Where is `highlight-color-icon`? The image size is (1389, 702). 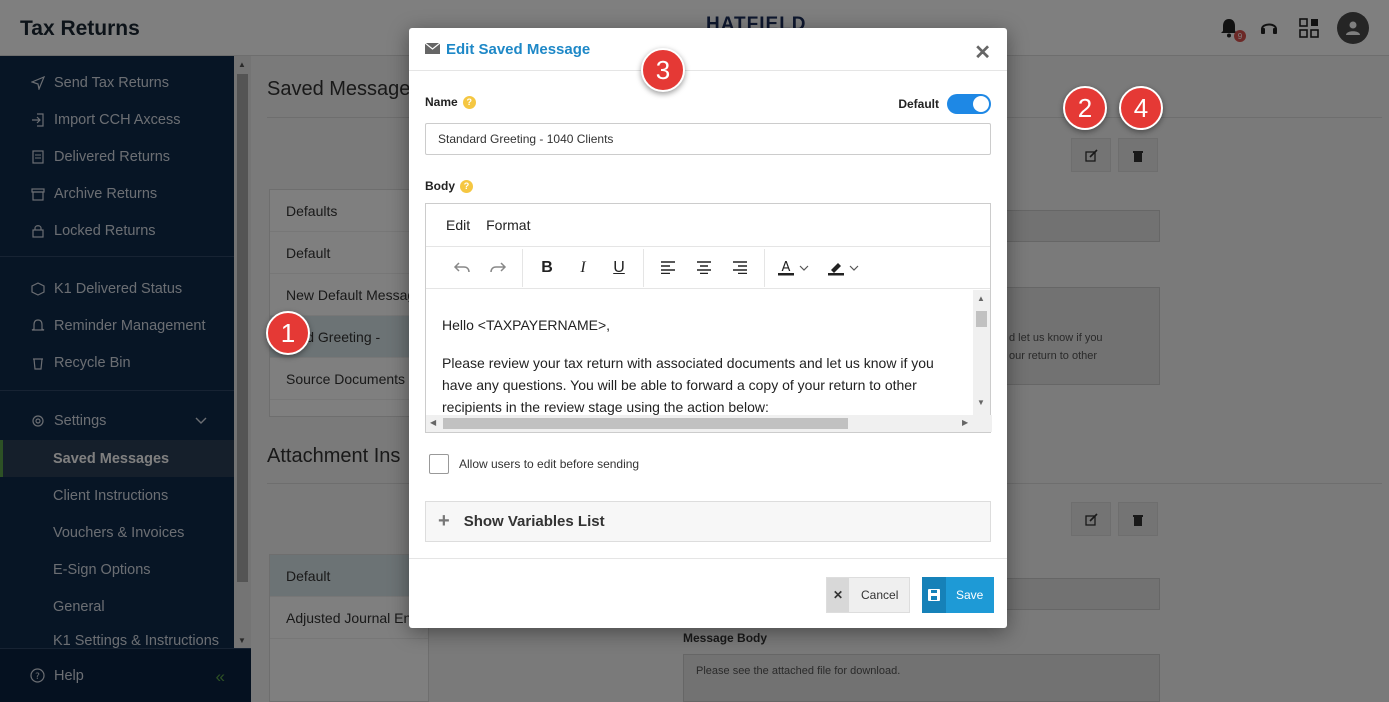
highlight-color-icon is located at coordinates (843, 268).